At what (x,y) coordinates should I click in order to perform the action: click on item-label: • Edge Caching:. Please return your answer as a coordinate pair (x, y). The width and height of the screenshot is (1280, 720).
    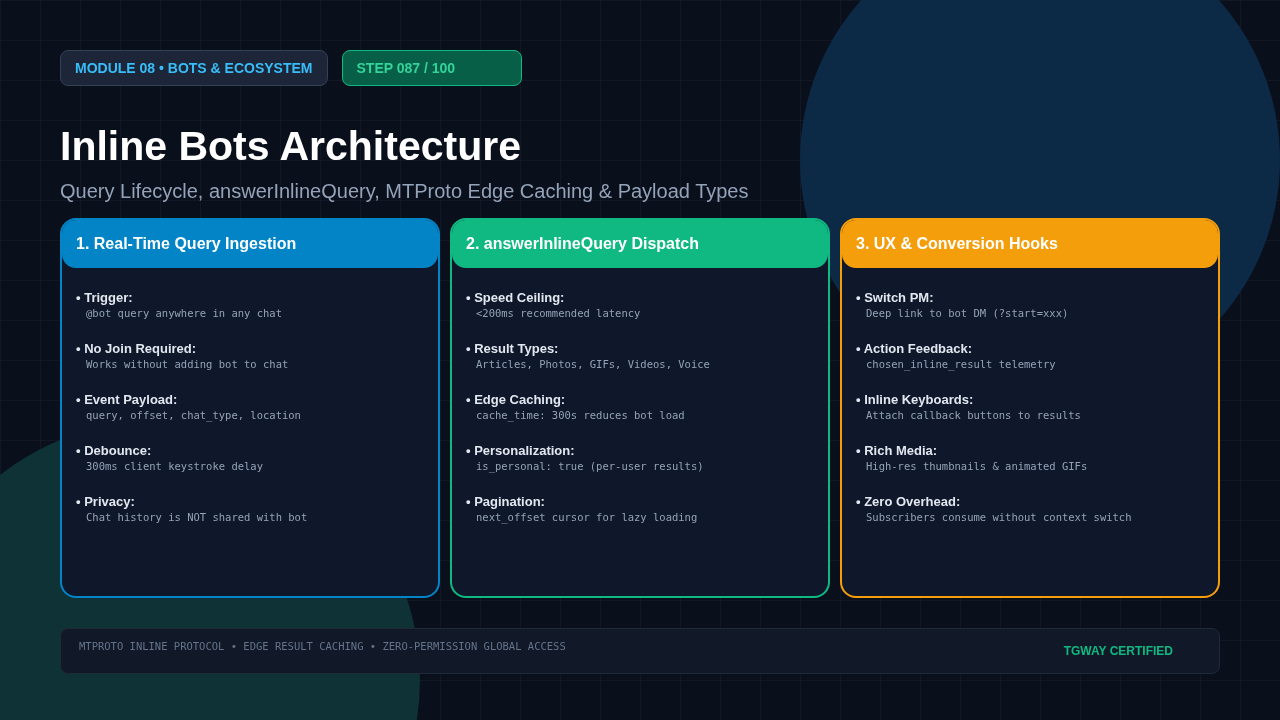
    Looking at the image, I should click on (516, 399).